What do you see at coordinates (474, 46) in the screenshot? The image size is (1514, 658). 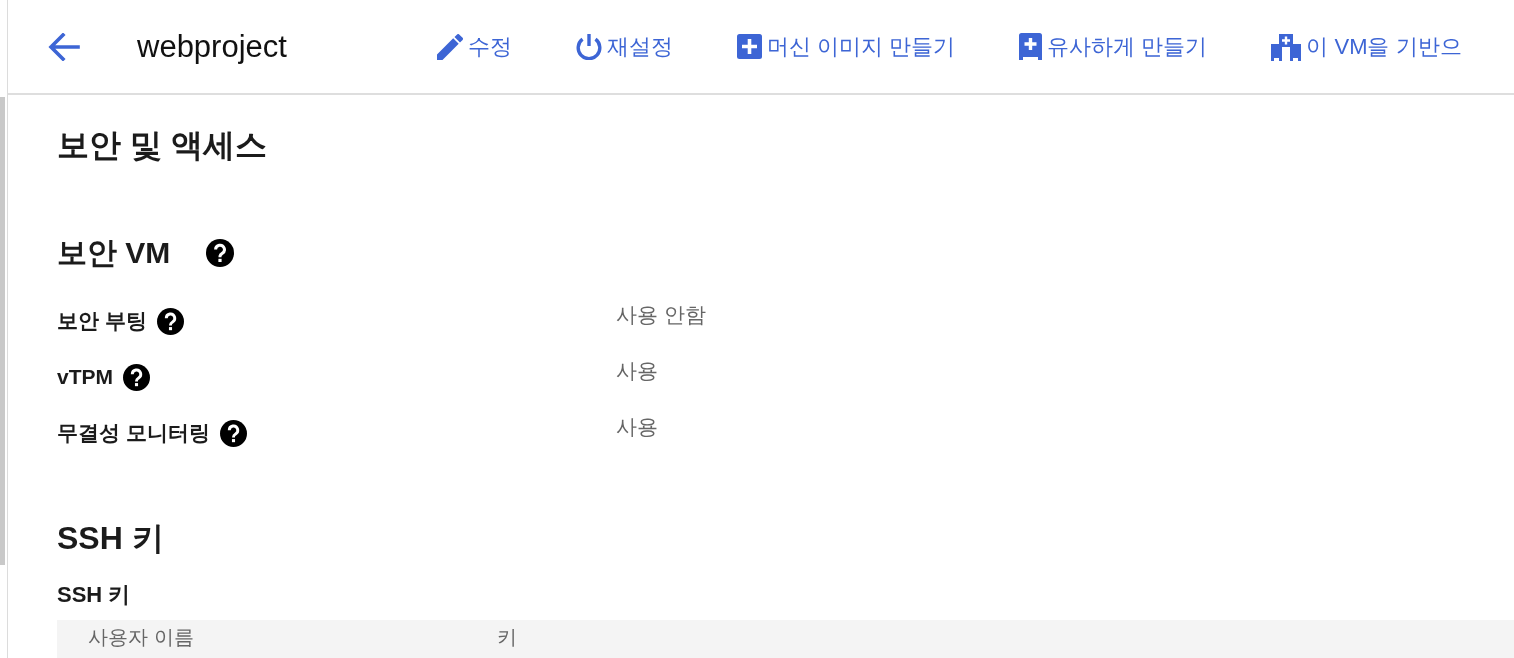 I see `toolbar-button: 수정` at bounding box center [474, 46].